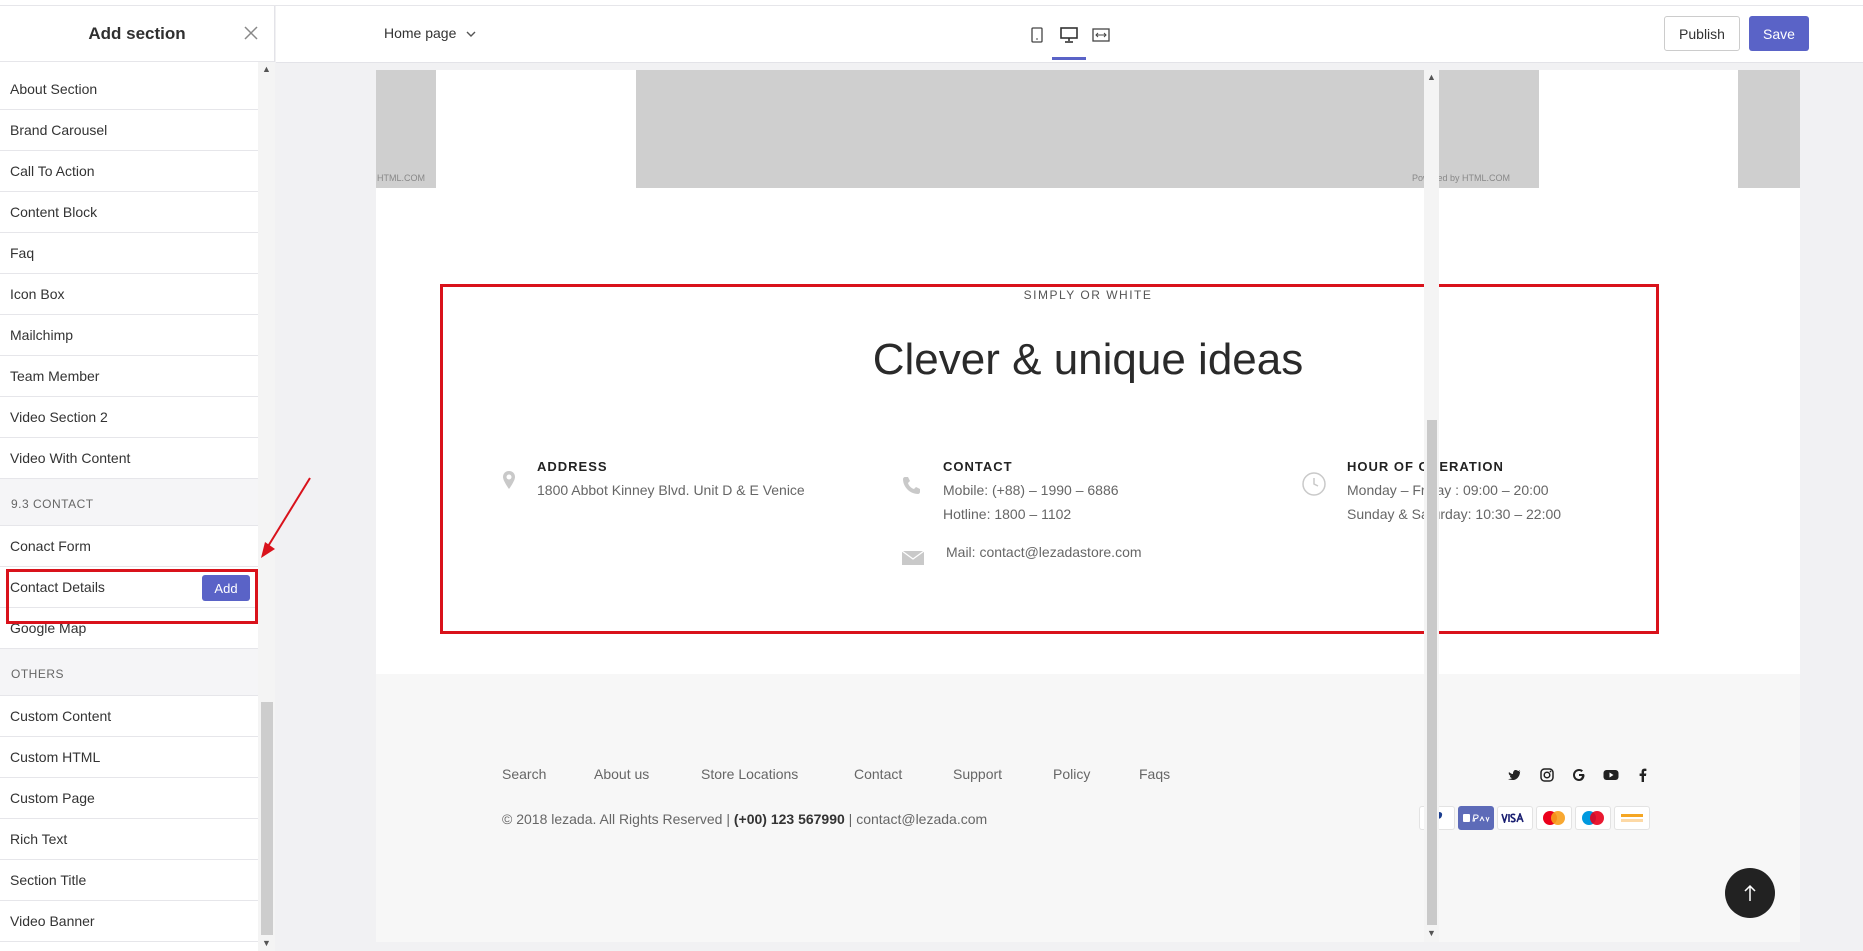 The height and width of the screenshot is (951, 1863). Describe the element at coordinates (59, 130) in the screenshot. I see `section-item-label: Brand Carousel` at that location.